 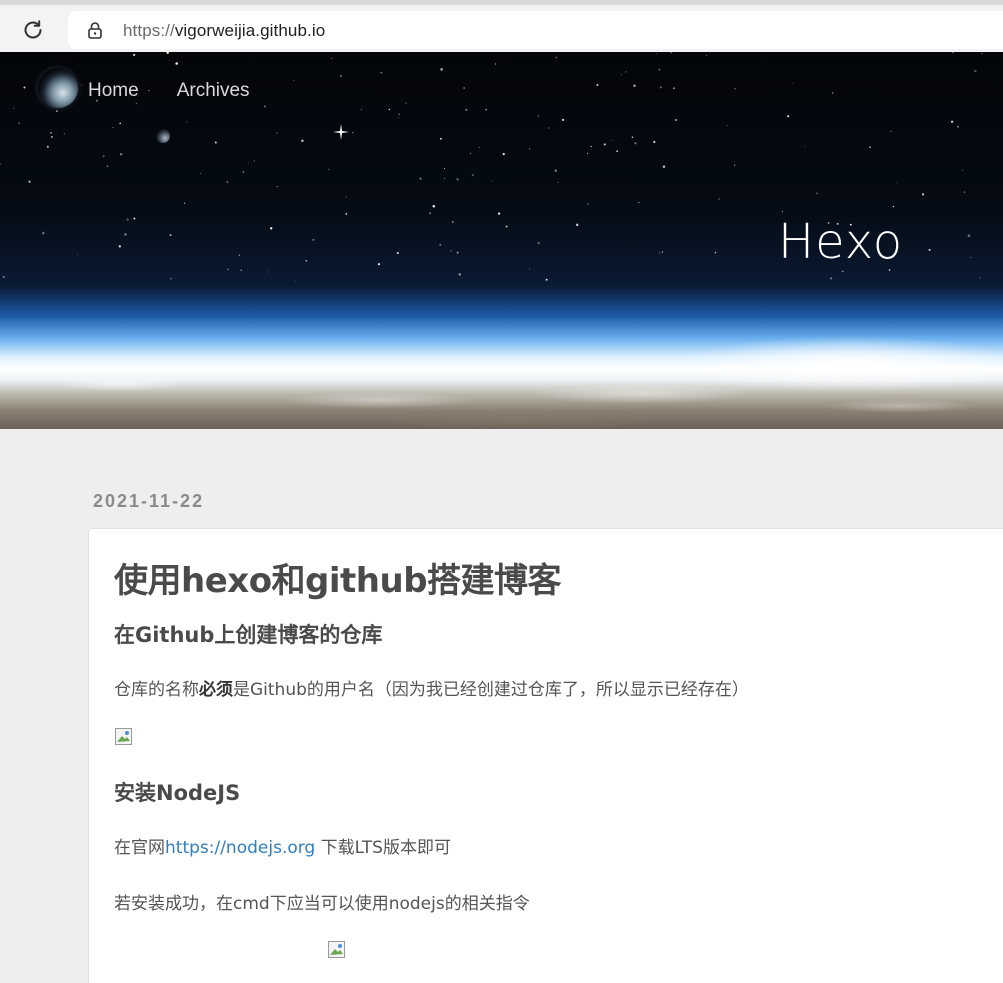 What do you see at coordinates (336, 949) in the screenshot?
I see `broken-image-icon` at bounding box center [336, 949].